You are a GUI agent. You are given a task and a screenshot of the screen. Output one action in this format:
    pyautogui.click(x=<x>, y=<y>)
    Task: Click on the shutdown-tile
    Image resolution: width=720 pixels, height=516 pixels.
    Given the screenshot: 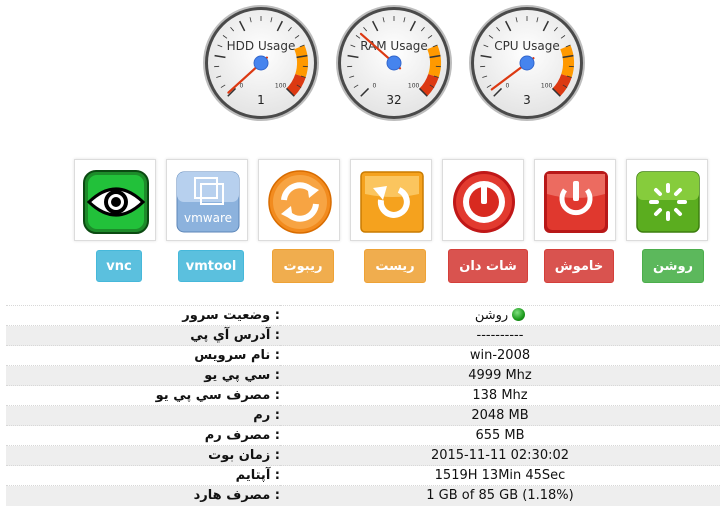 What is the action you would take?
    pyautogui.click(x=483, y=200)
    